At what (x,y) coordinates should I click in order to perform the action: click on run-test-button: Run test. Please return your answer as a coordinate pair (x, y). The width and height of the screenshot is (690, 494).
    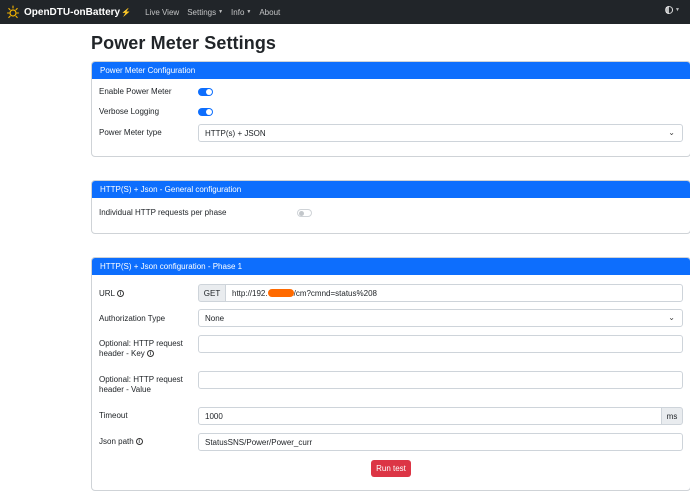
    Looking at the image, I should click on (391, 468).